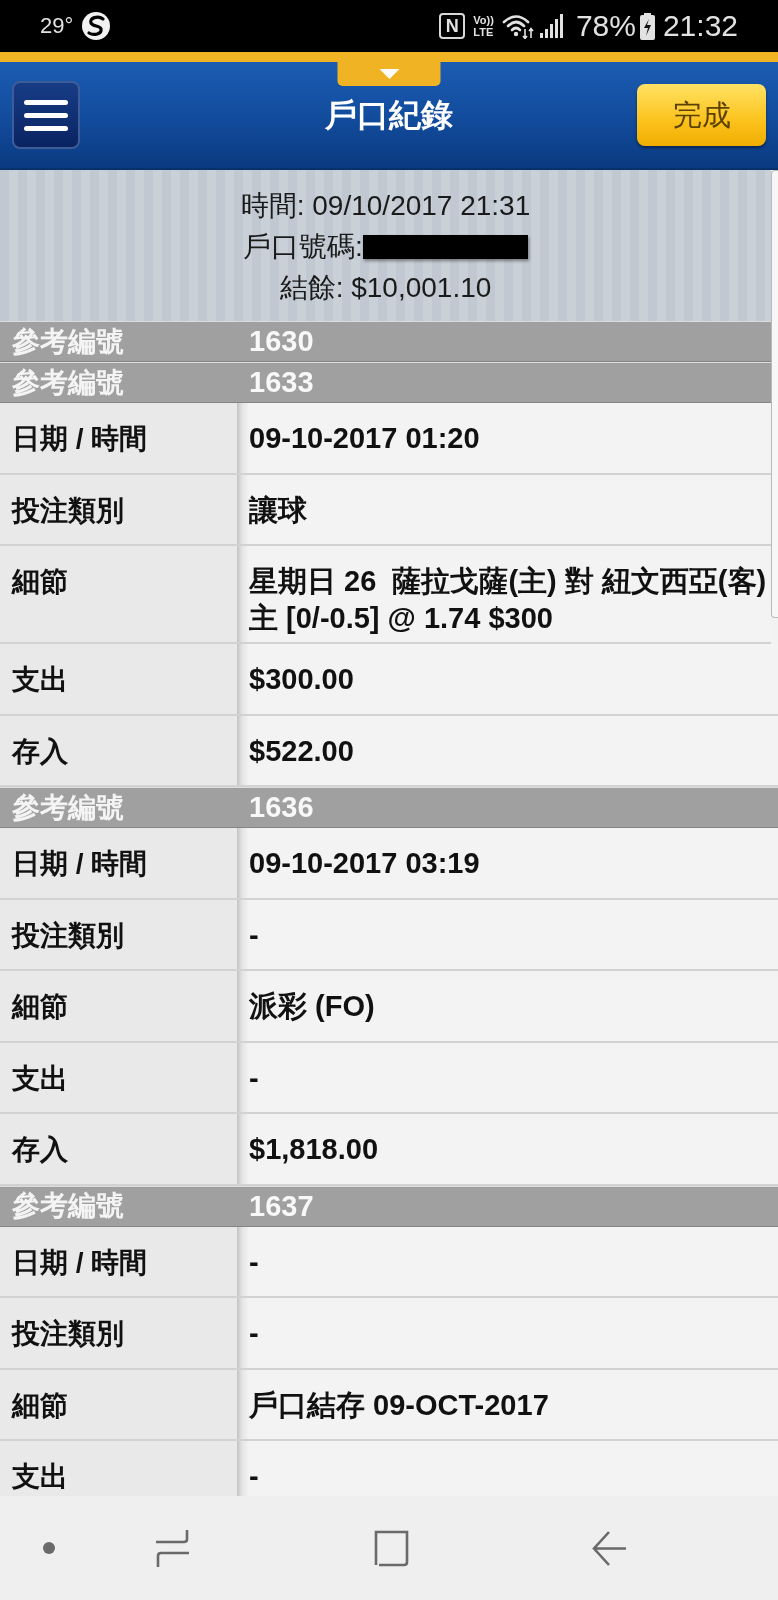  Describe the element at coordinates (281, 341) in the screenshot. I see `reference-number: 1630` at that location.